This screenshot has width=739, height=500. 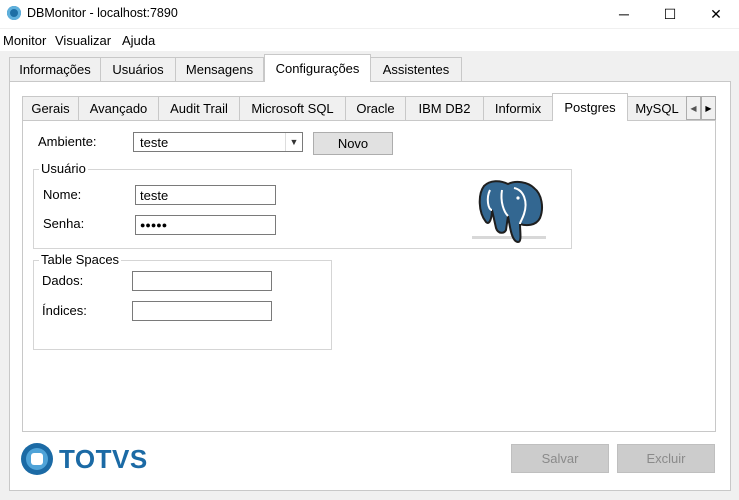 I want to click on ambiente-label: Ambiente:, so click(x=67, y=141).